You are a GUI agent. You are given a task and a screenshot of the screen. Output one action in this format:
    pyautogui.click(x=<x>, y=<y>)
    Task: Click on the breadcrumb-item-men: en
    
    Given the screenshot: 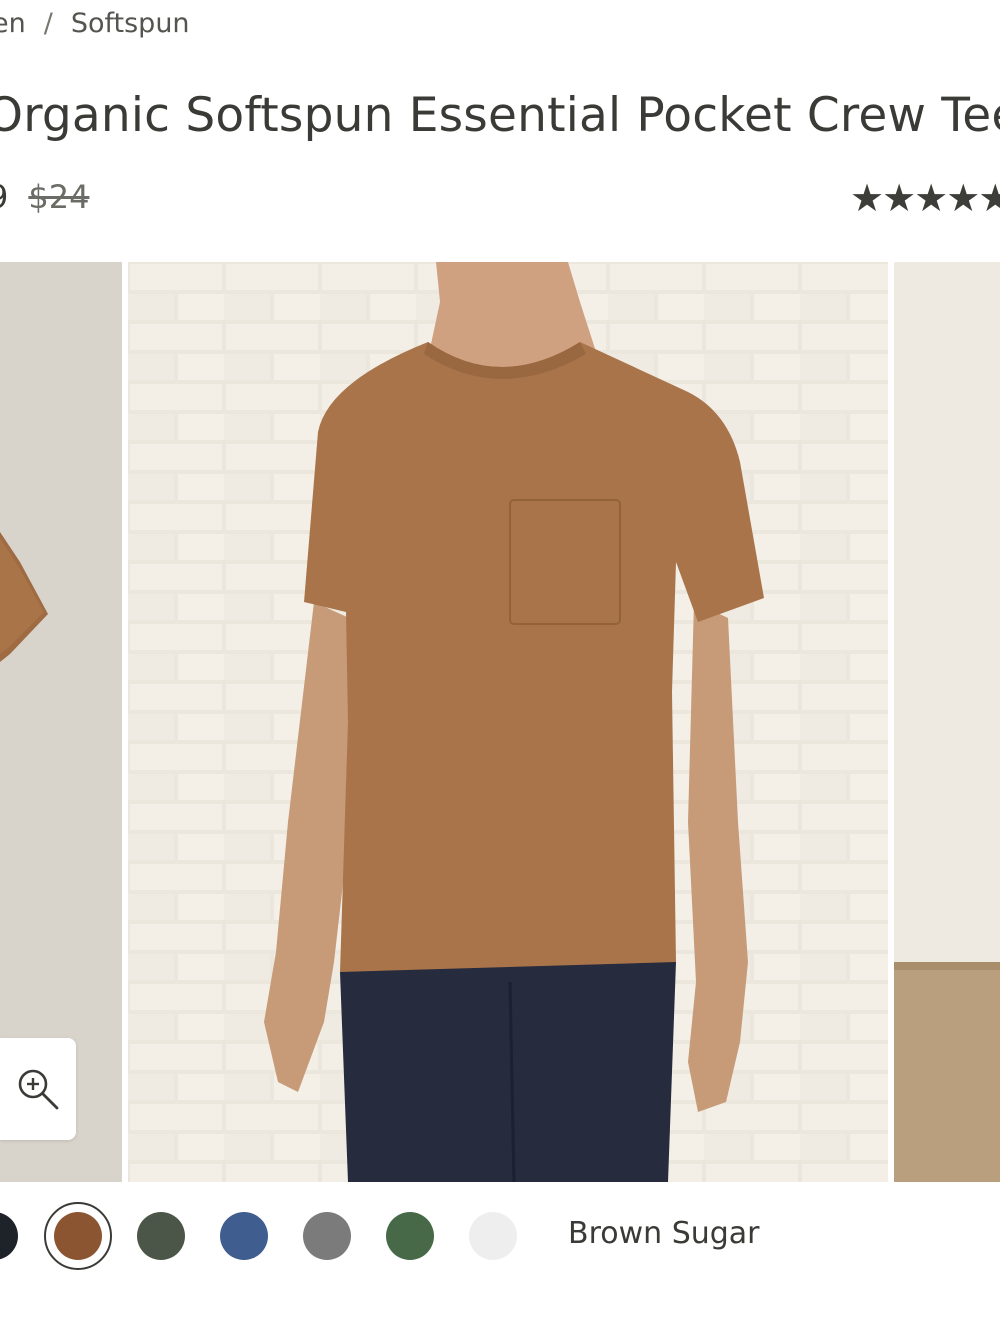 What is the action you would take?
    pyautogui.click(x=13, y=23)
    